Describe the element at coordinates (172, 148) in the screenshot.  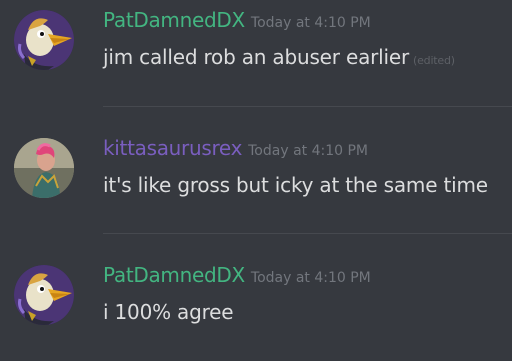
I see `username: kittasaurusrex` at that location.